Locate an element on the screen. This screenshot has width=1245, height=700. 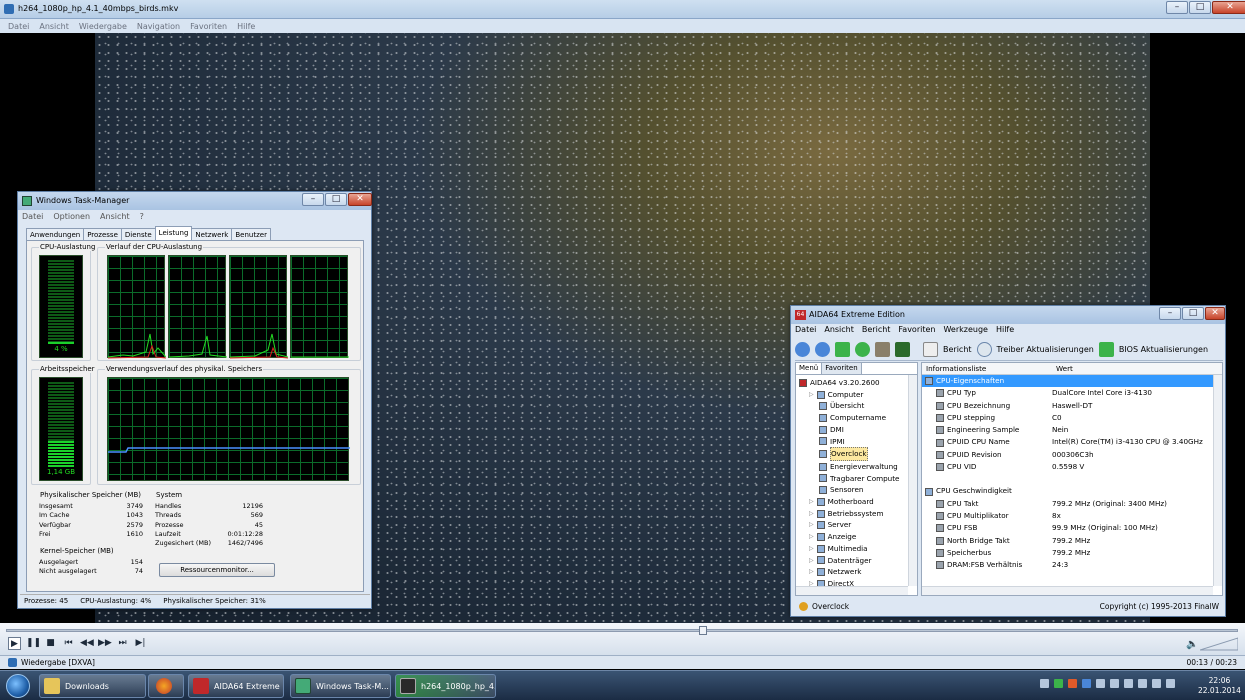
info-row: CPU Bezeichnung Haswell-DT is located at coordinates (1072, 406).